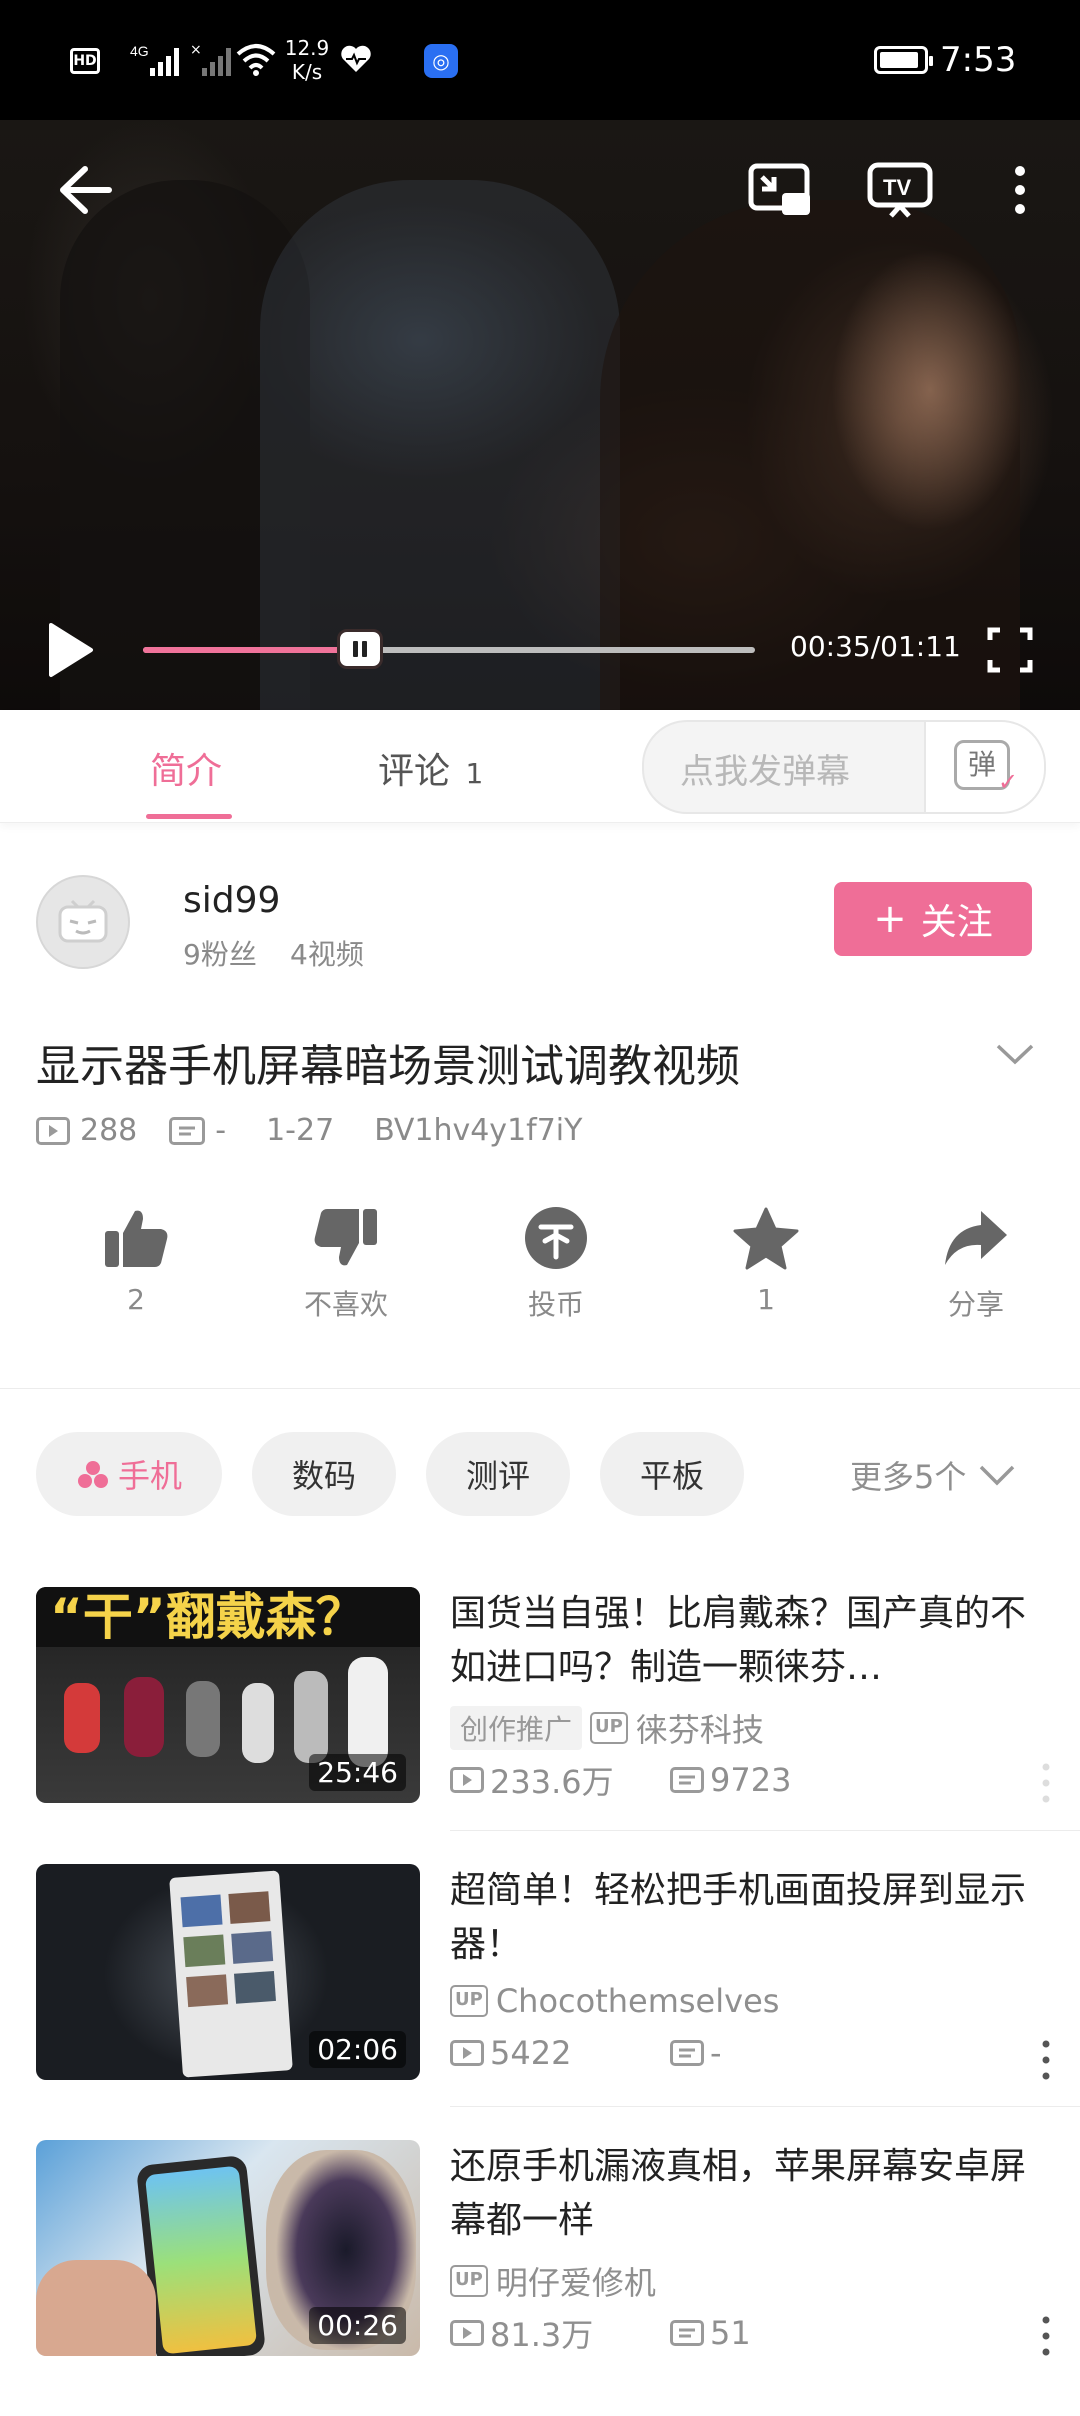 The height and width of the screenshot is (2416, 1080). Describe the element at coordinates (85, 61) in the screenshot. I see `hd-icon: HD` at that location.